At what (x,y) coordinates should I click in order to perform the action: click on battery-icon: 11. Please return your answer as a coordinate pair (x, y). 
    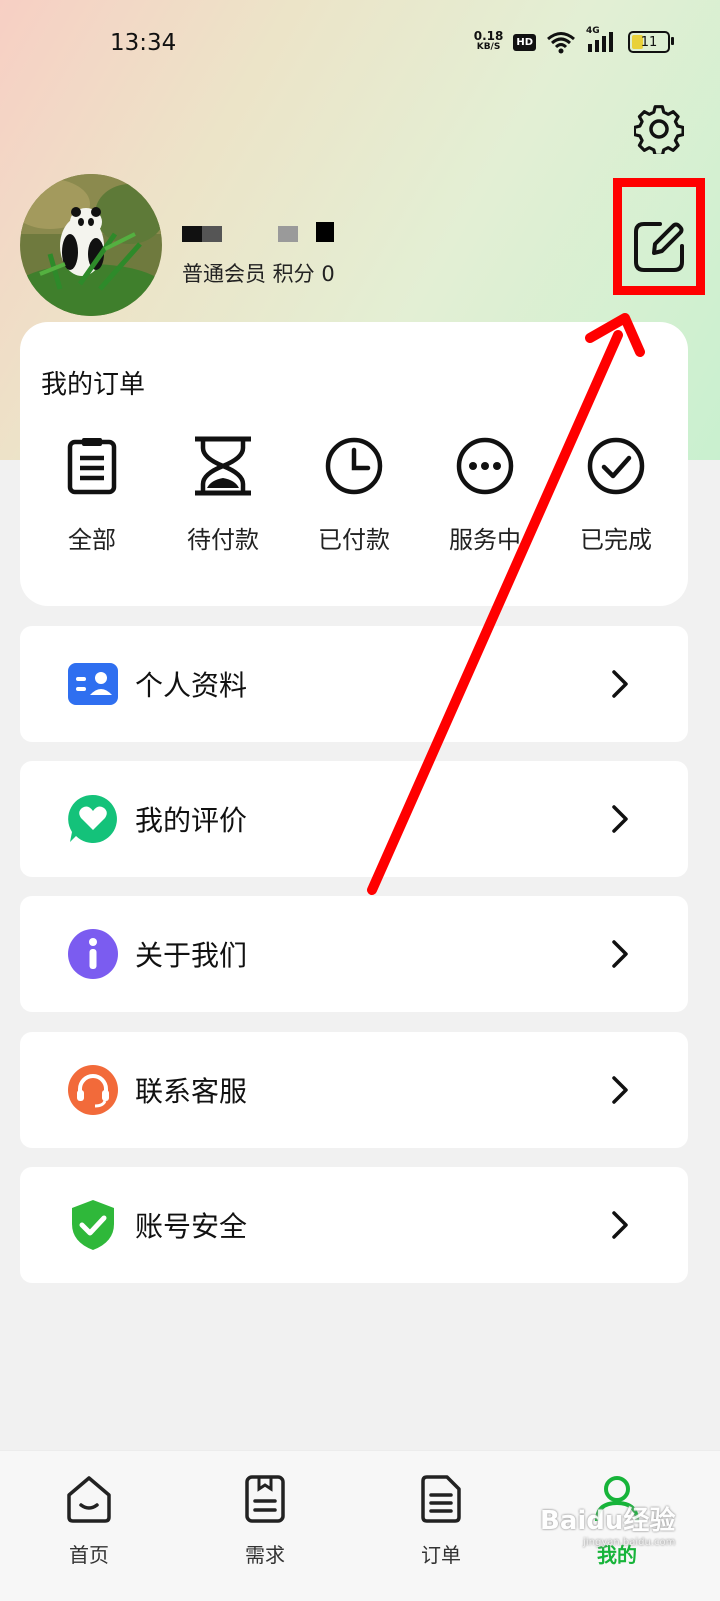
    Looking at the image, I should click on (651, 42).